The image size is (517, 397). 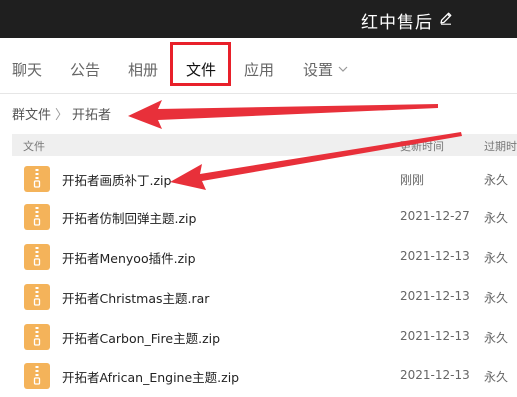 I want to click on file-name: 开拓者Carbon_Fire主题.zip, so click(x=141, y=337).